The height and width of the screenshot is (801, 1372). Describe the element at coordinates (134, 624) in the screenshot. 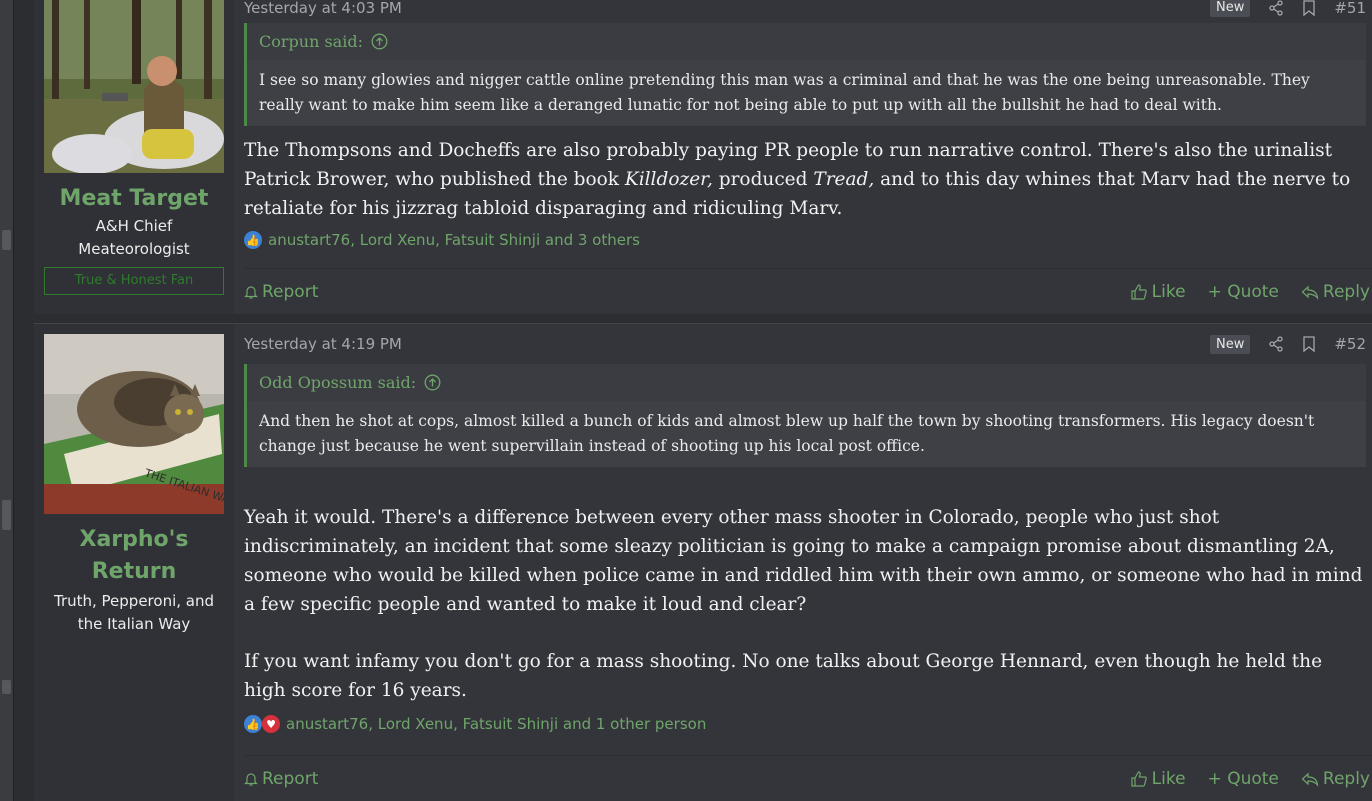

I see `user-title: the Italian Way` at that location.